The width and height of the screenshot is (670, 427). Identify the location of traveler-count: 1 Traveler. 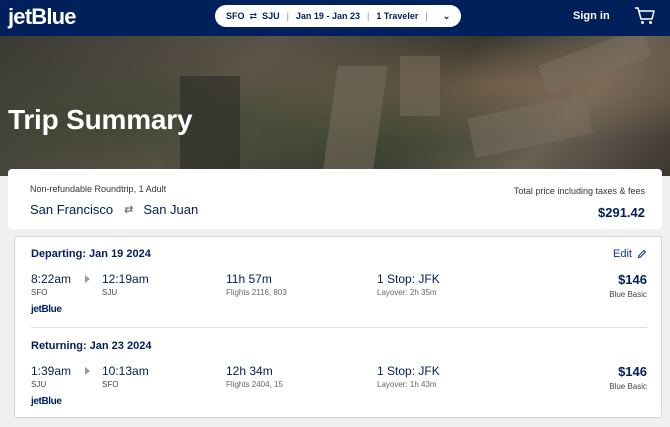
(397, 16).